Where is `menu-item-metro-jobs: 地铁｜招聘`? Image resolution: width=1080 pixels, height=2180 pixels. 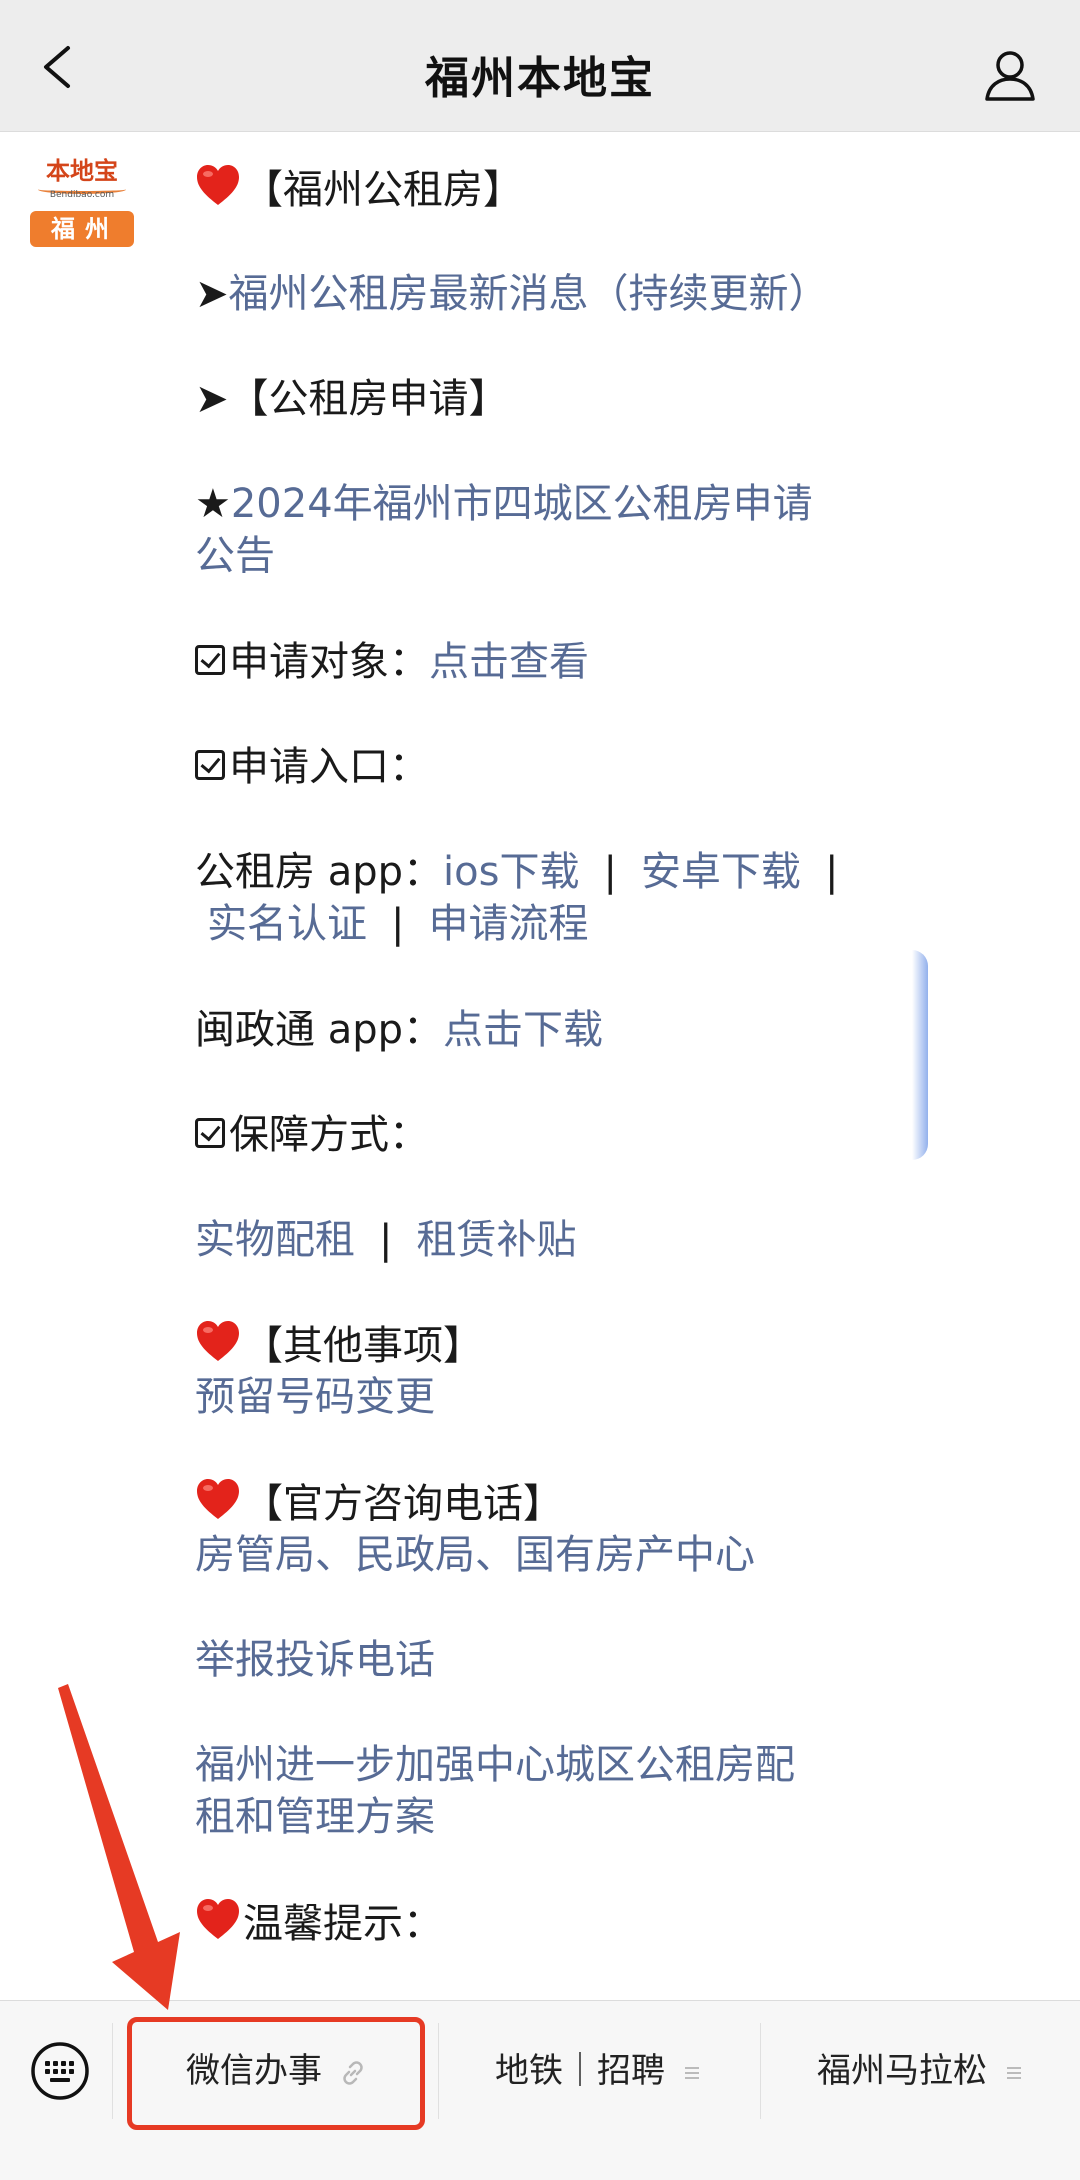
menu-item-metro-jobs: 地铁｜招聘 is located at coordinates (599, 2071).